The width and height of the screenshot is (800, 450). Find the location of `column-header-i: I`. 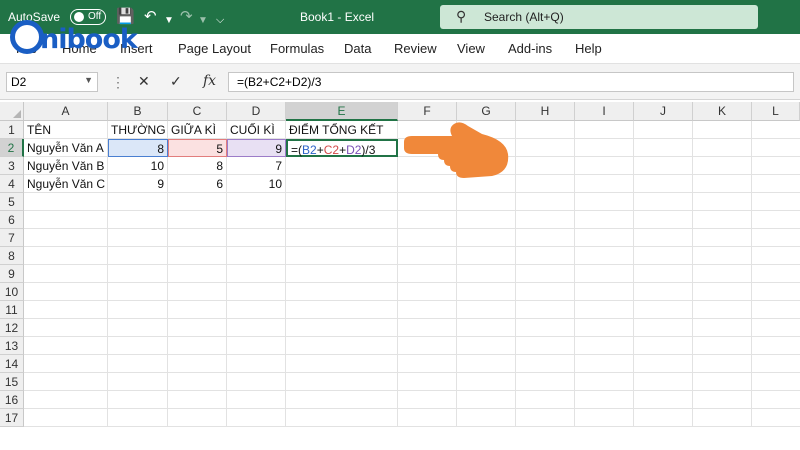

column-header-i: I is located at coordinates (604, 111).